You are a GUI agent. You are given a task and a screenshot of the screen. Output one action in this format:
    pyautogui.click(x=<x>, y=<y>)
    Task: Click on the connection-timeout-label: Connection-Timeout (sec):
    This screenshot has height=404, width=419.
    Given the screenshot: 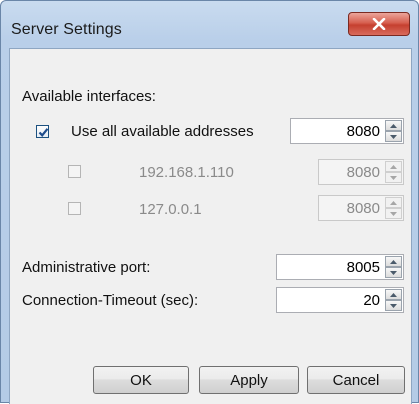 What is the action you would take?
    pyautogui.click(x=110, y=300)
    